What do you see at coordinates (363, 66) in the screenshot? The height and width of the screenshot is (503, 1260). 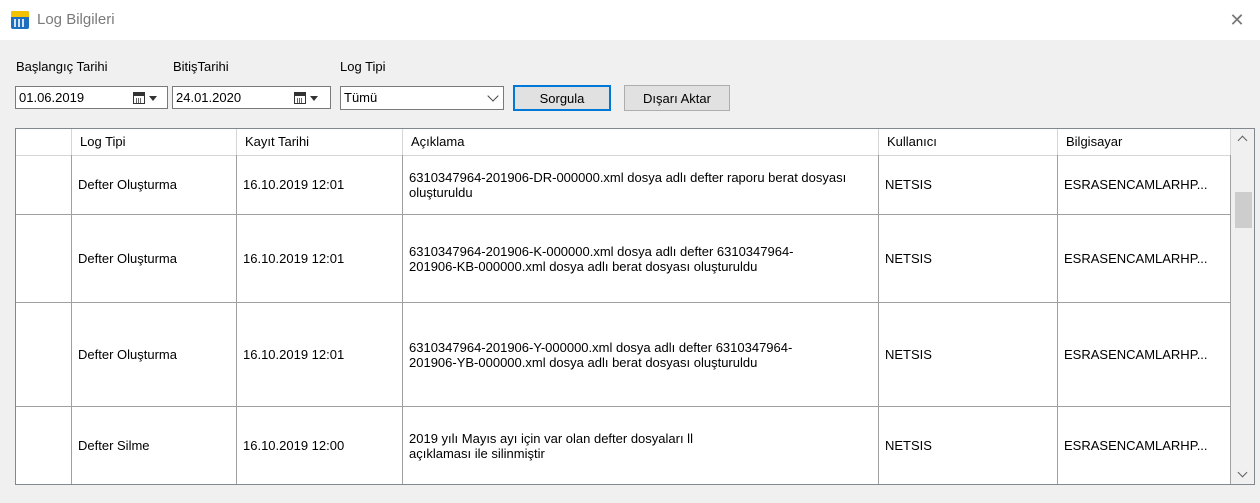 I see `log-type-label: Log Tipi` at bounding box center [363, 66].